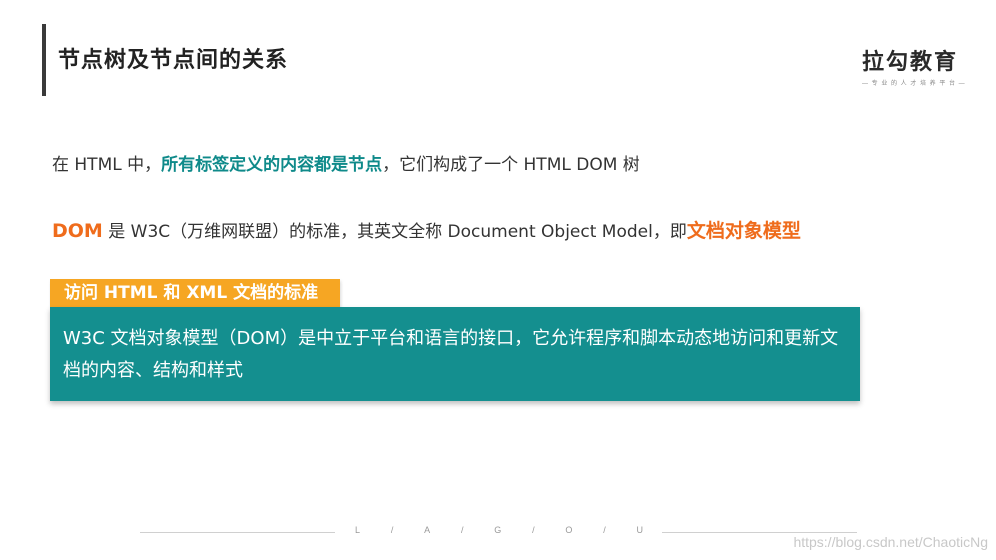  What do you see at coordinates (910, 62) in the screenshot?
I see `logo-text: 拉勾教育` at bounding box center [910, 62].